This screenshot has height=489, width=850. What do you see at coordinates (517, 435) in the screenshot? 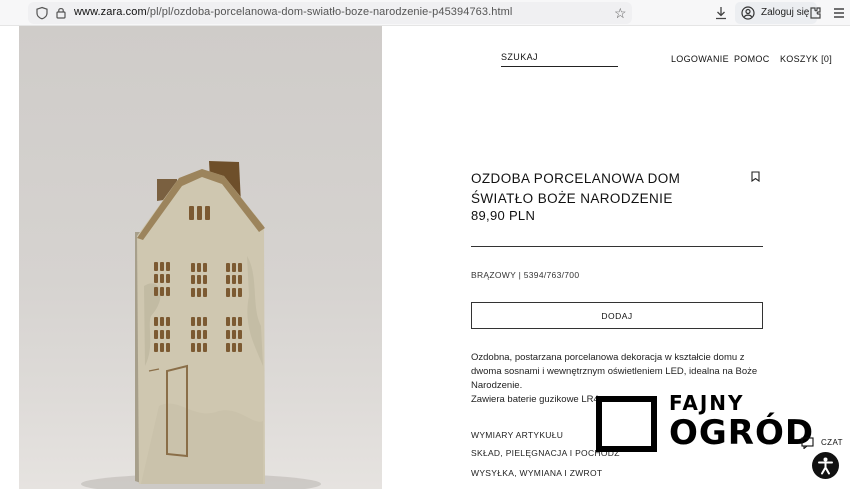
I see `accordion-dimensions: WYMIARY ARTYKUŁU` at bounding box center [517, 435].